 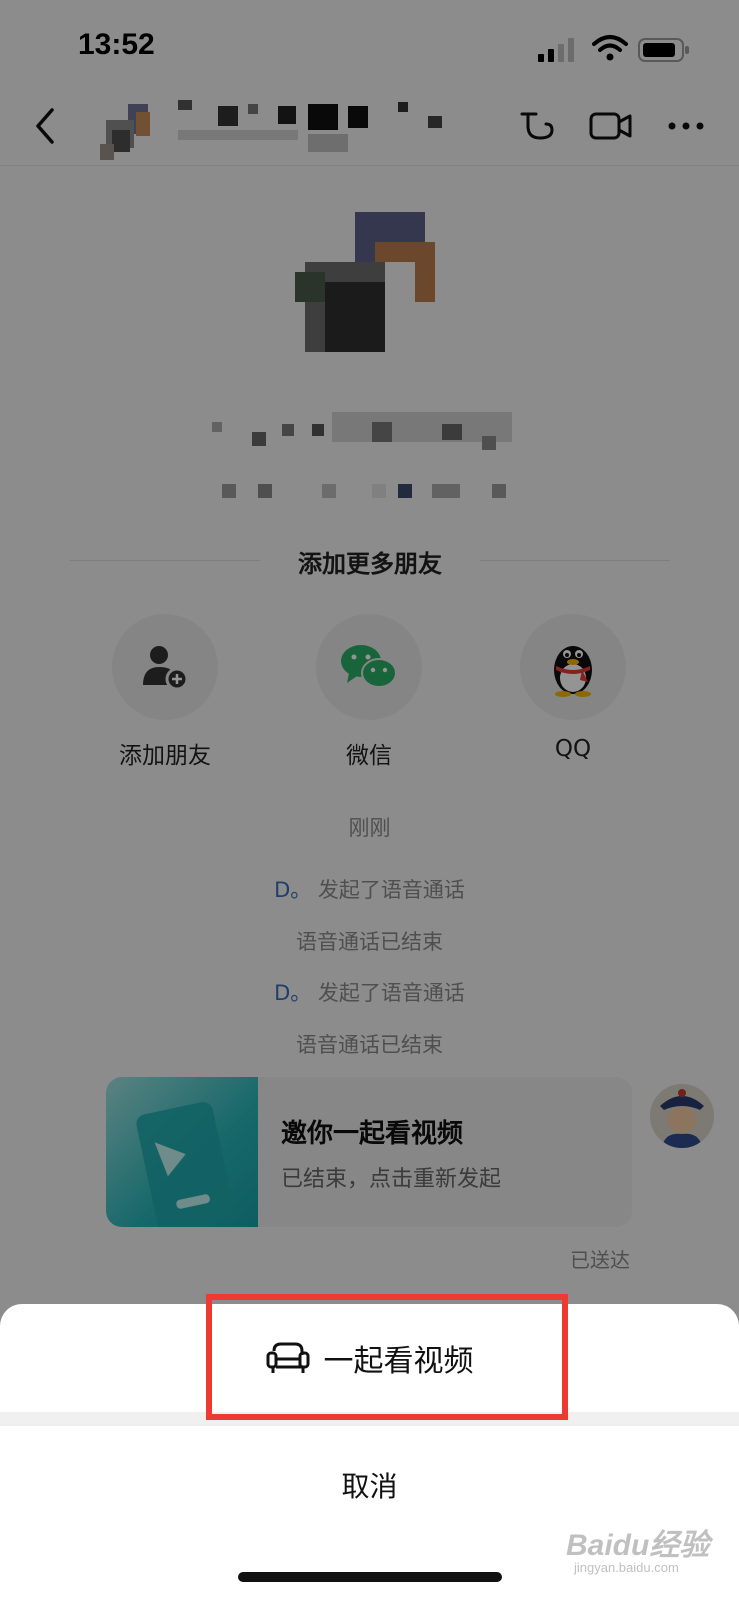 What do you see at coordinates (626, 1567) in the screenshot?
I see `watermark-sub: jingyan.baidu.com` at bounding box center [626, 1567].